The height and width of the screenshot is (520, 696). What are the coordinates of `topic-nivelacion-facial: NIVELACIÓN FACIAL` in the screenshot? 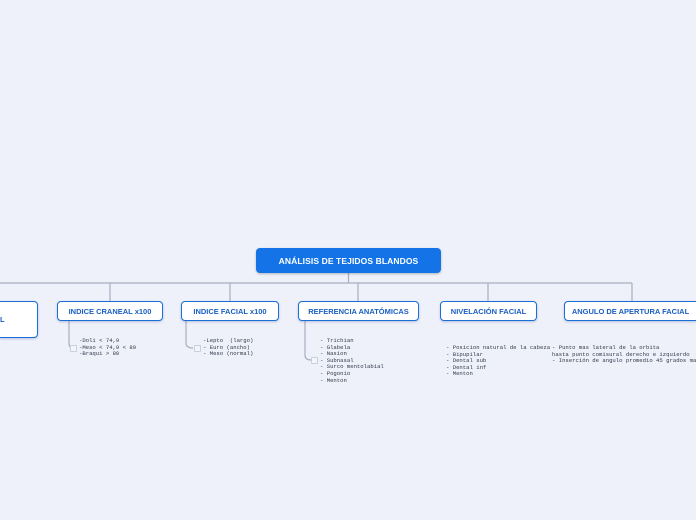 It's located at (488, 311).